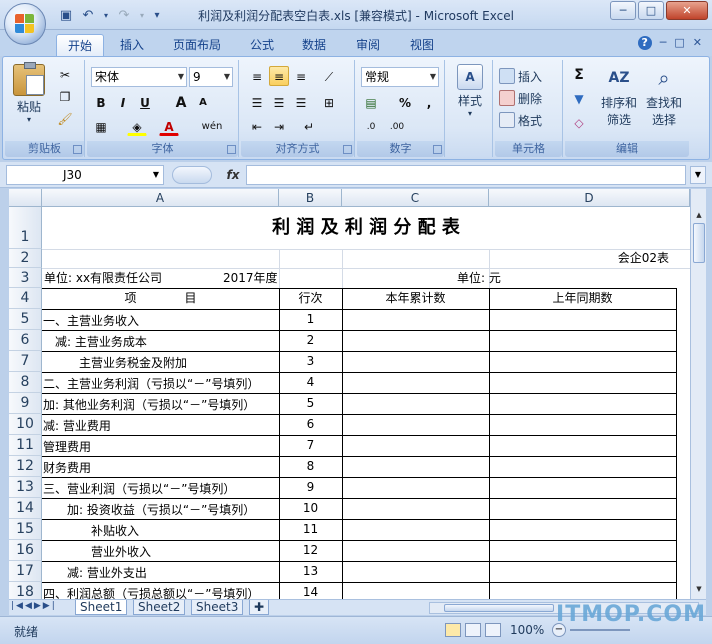  What do you see at coordinates (25, 278) in the screenshot?
I see `row-header-3: 3` at bounding box center [25, 278].